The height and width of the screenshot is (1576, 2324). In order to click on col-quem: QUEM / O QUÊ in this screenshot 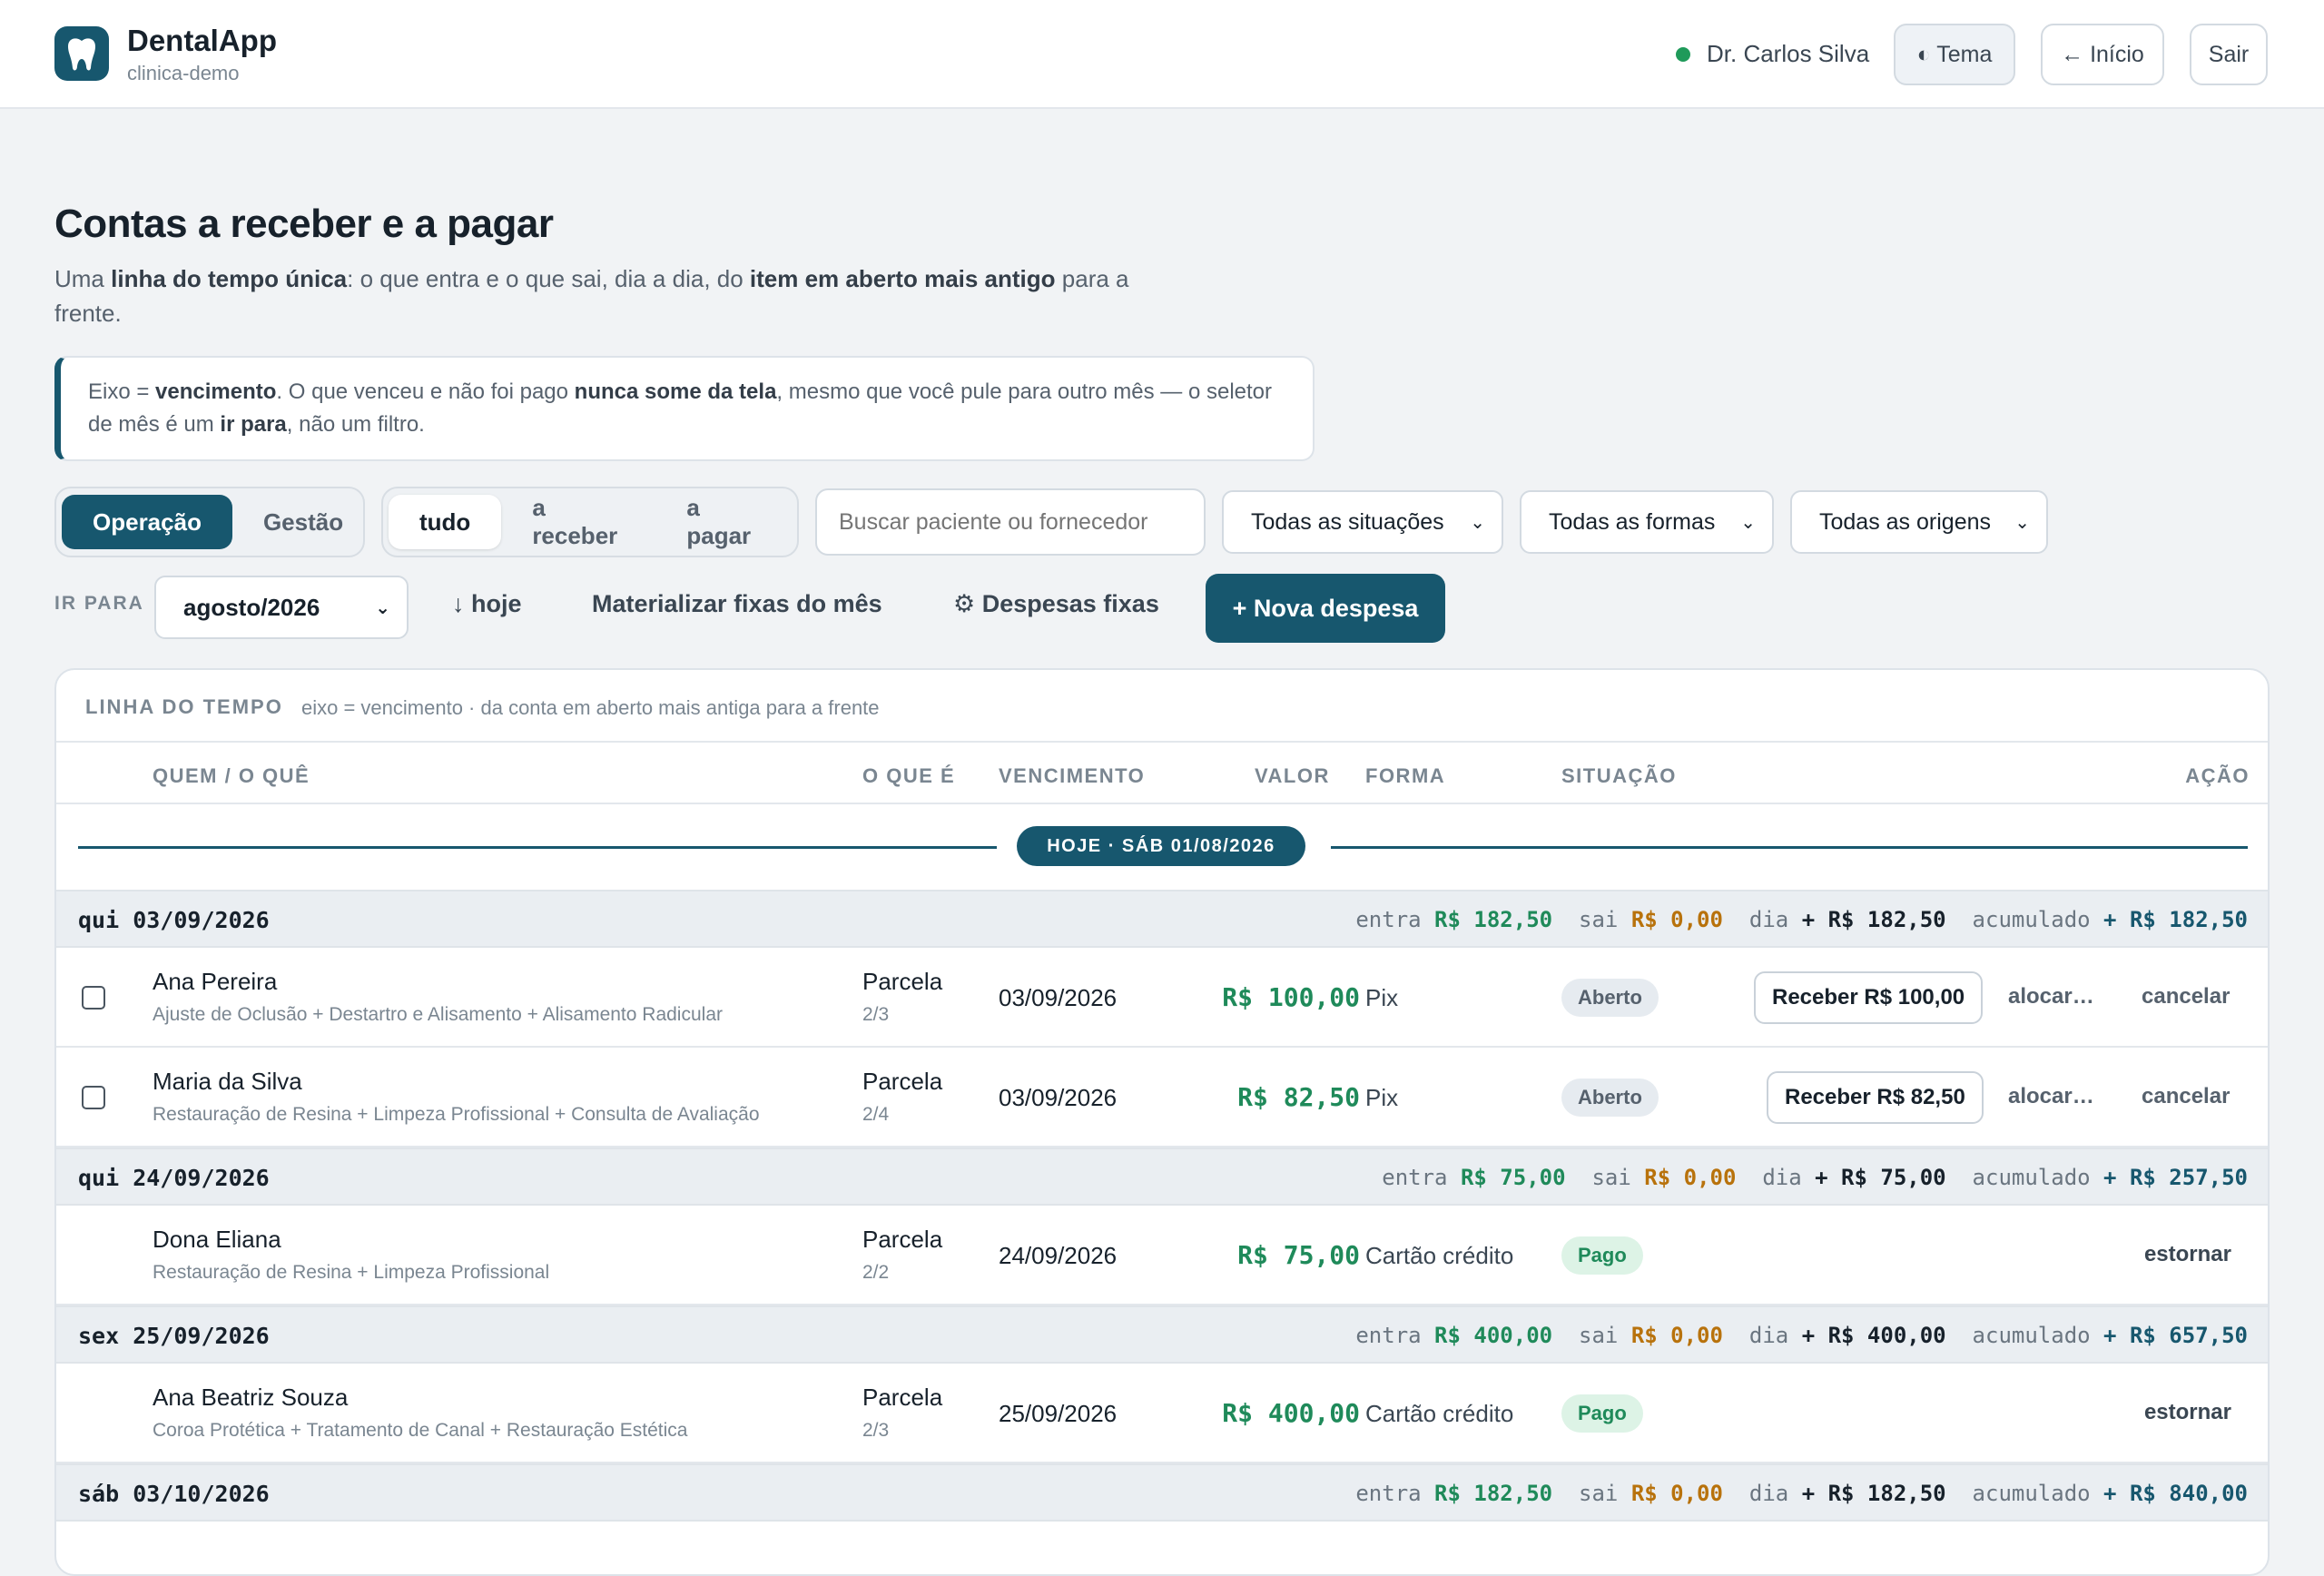, I will do `click(231, 775)`.